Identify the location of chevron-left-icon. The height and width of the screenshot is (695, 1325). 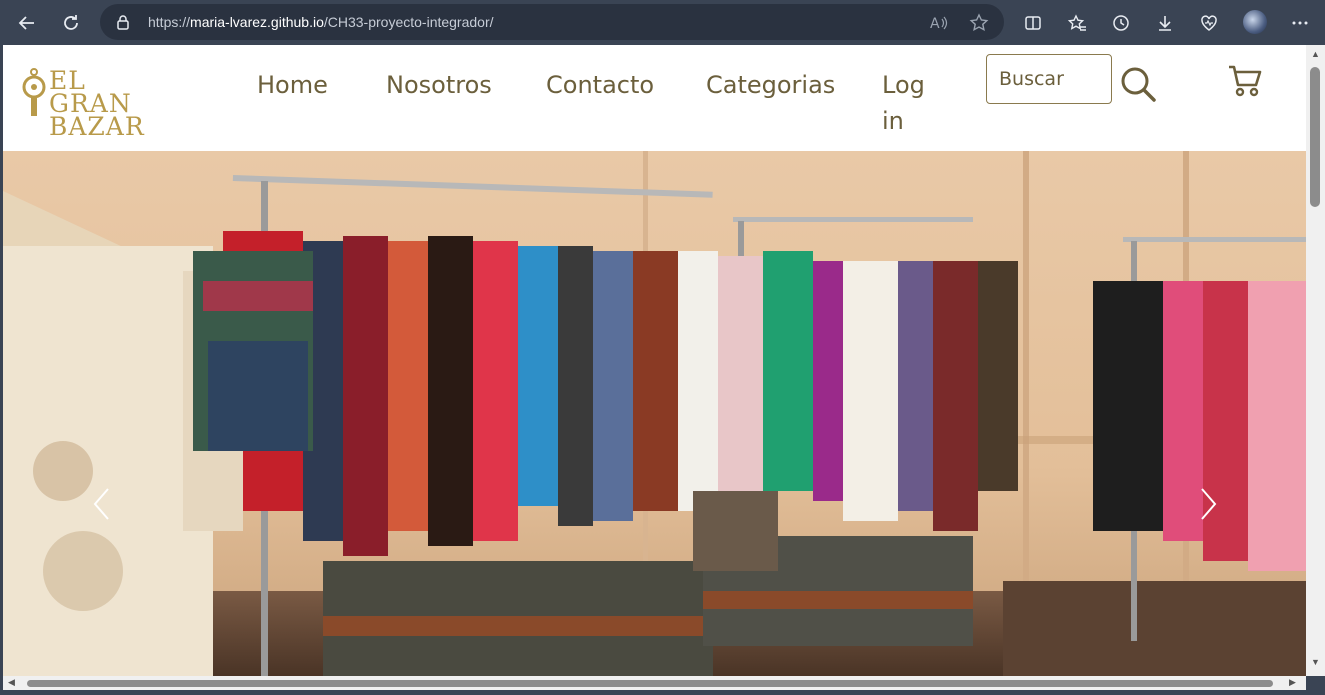
(102, 504).